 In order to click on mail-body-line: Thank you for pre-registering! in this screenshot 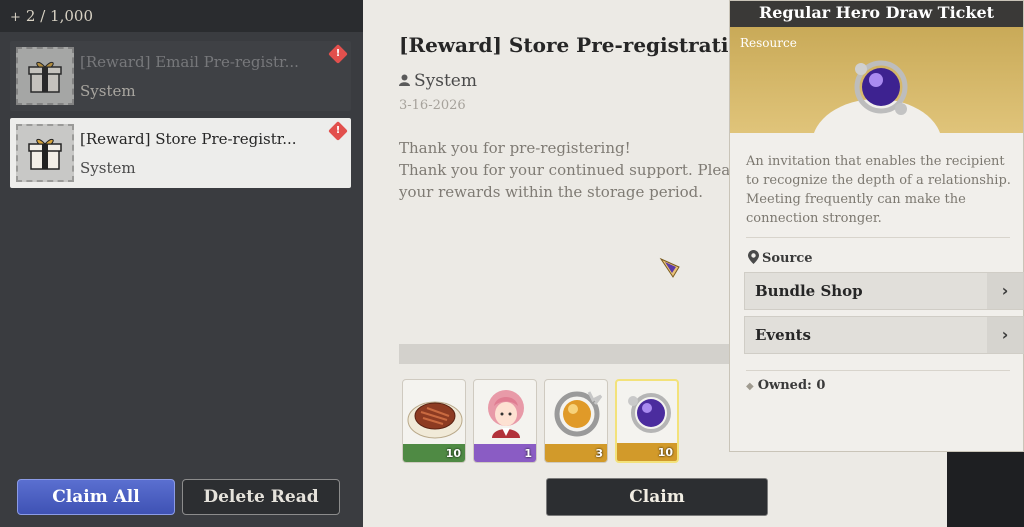, I will do `click(515, 148)`.